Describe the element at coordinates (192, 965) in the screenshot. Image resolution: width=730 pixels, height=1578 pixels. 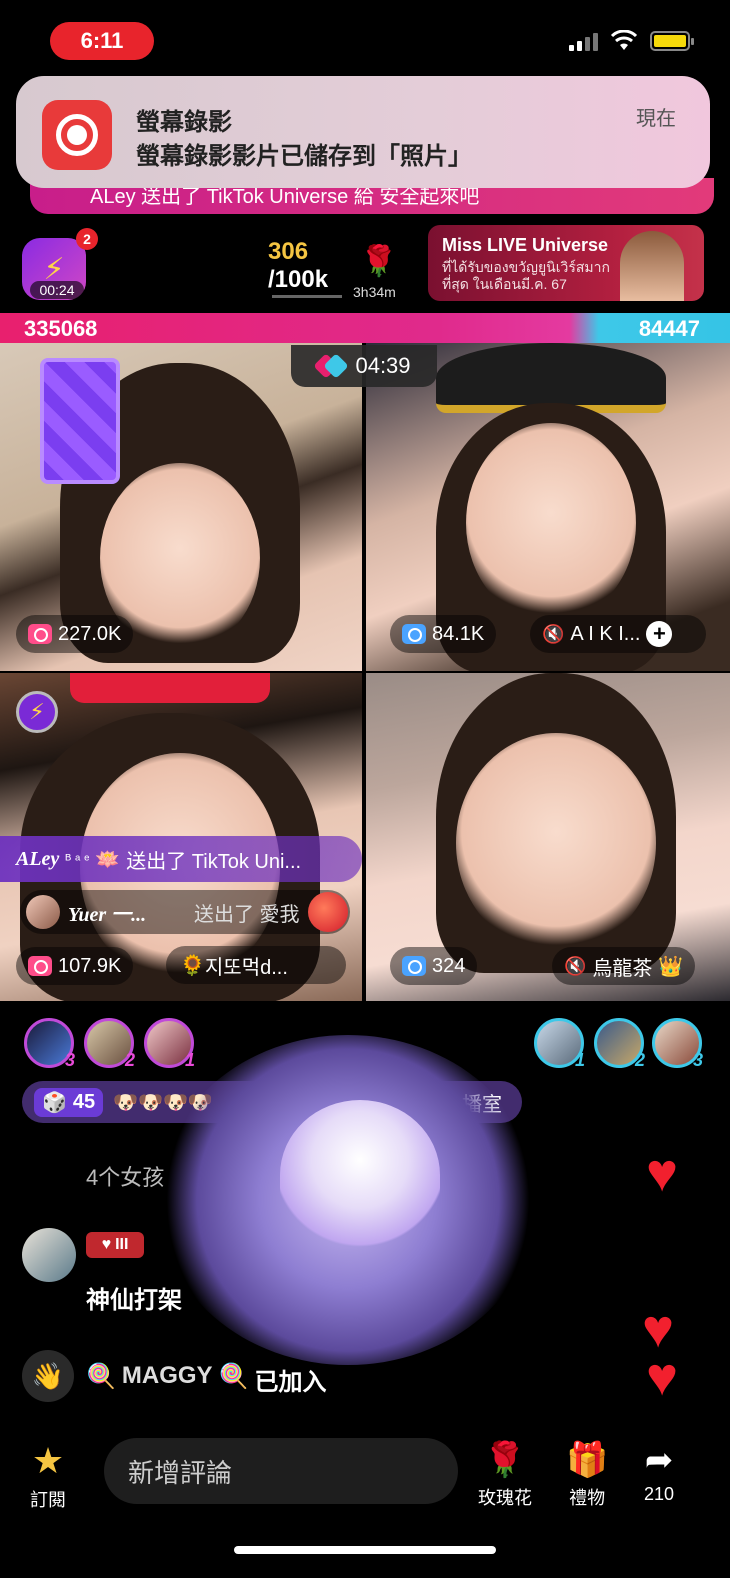
I see `flower-icon: 🌻` at that location.